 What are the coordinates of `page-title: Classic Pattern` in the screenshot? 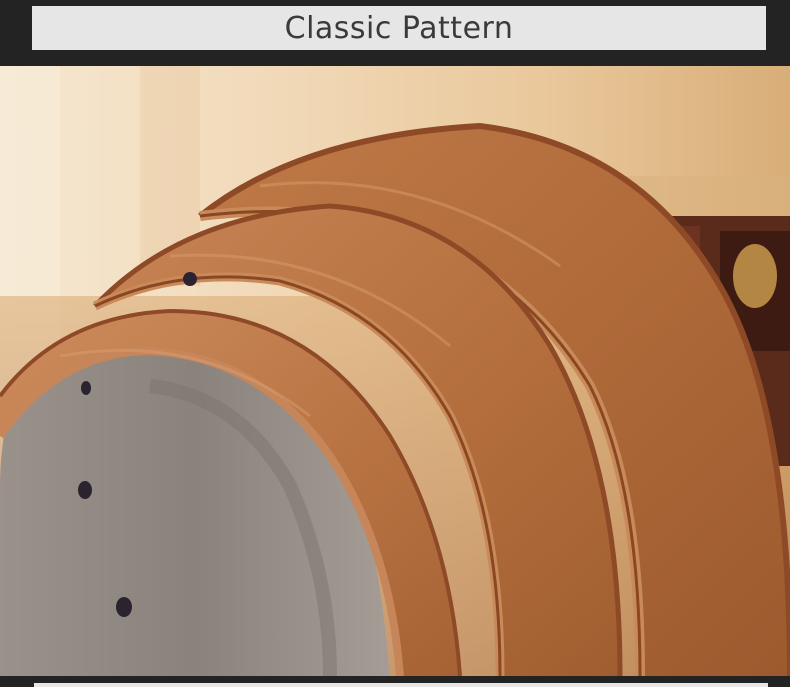 It's located at (399, 28).